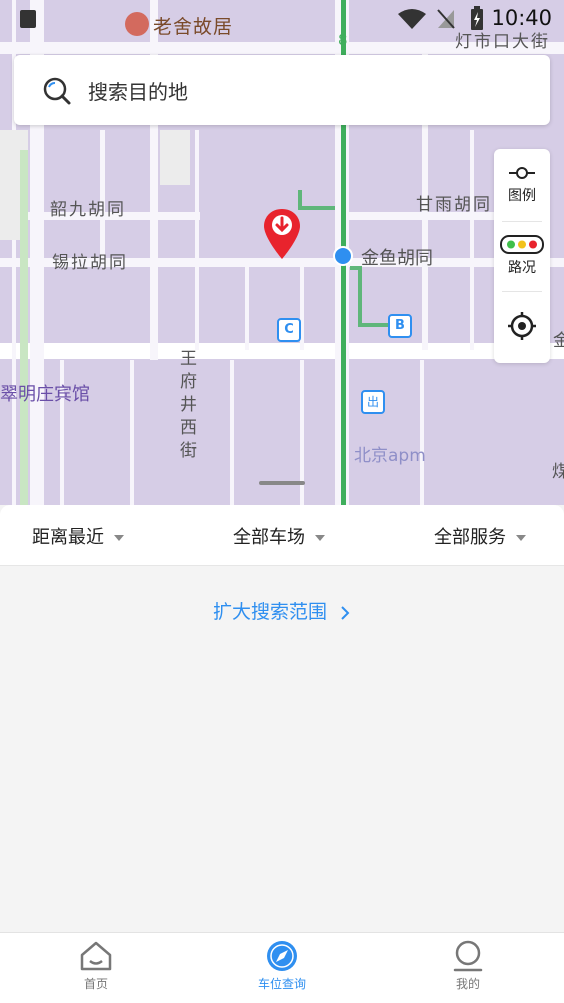  What do you see at coordinates (345, 612) in the screenshot?
I see `chevron-right-icon` at bounding box center [345, 612].